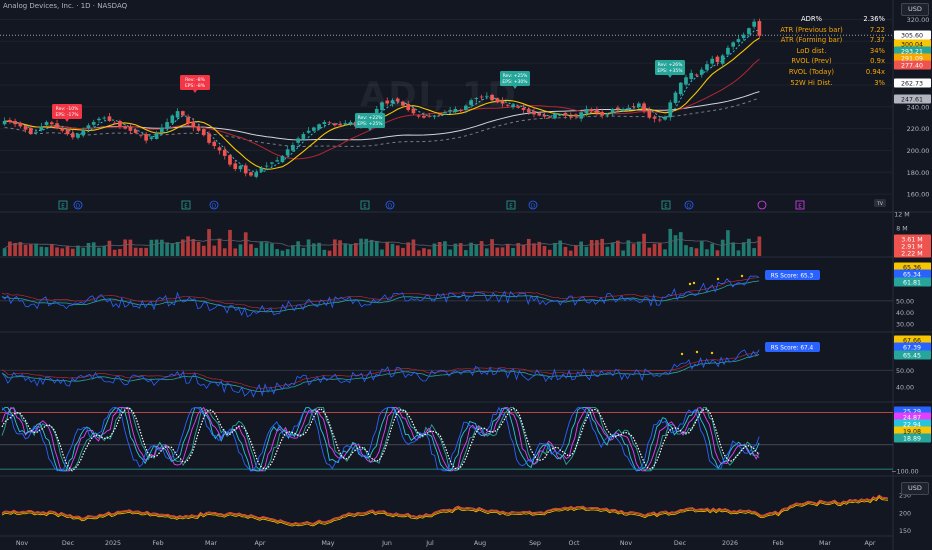 The width and height of the screenshot is (932, 550). I want to click on stats-row: ADR% 2.36%, so click(842, 19).